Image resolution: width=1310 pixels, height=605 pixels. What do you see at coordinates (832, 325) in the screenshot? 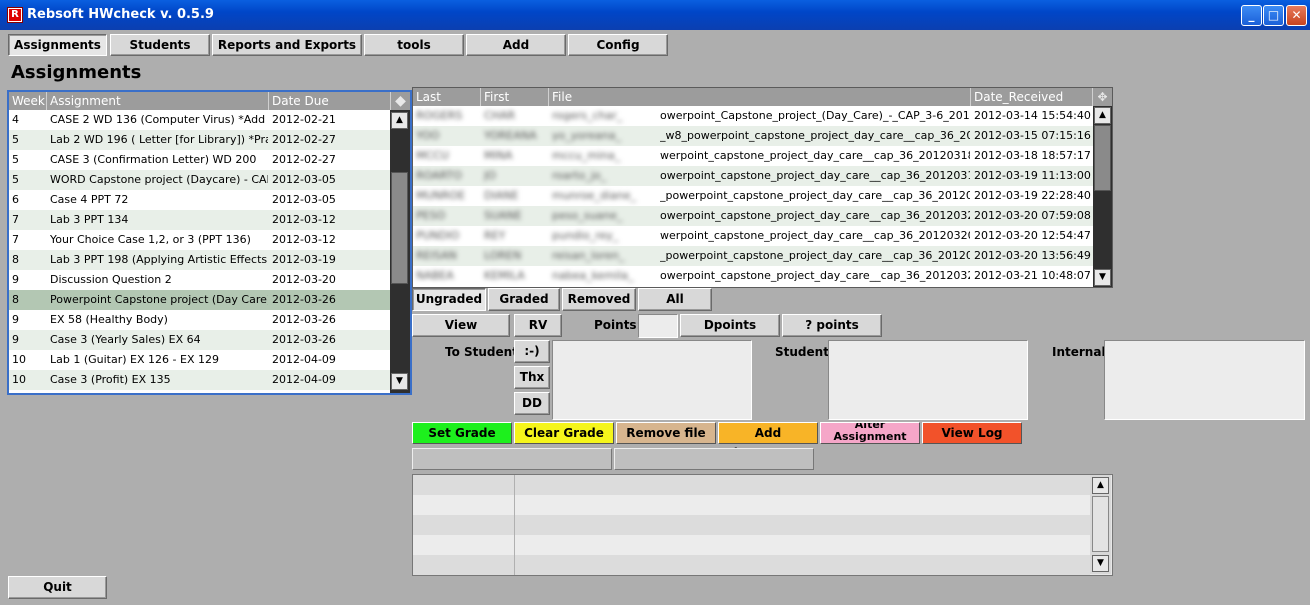
I see `question-points-button: ? points` at bounding box center [832, 325].